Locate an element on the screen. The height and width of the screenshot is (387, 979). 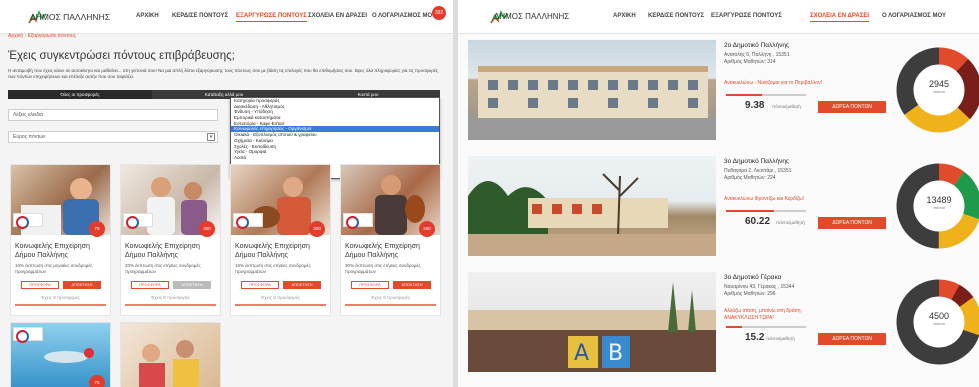
school-points-donut: 4500 πόντοι is located at coordinates (937, 322).